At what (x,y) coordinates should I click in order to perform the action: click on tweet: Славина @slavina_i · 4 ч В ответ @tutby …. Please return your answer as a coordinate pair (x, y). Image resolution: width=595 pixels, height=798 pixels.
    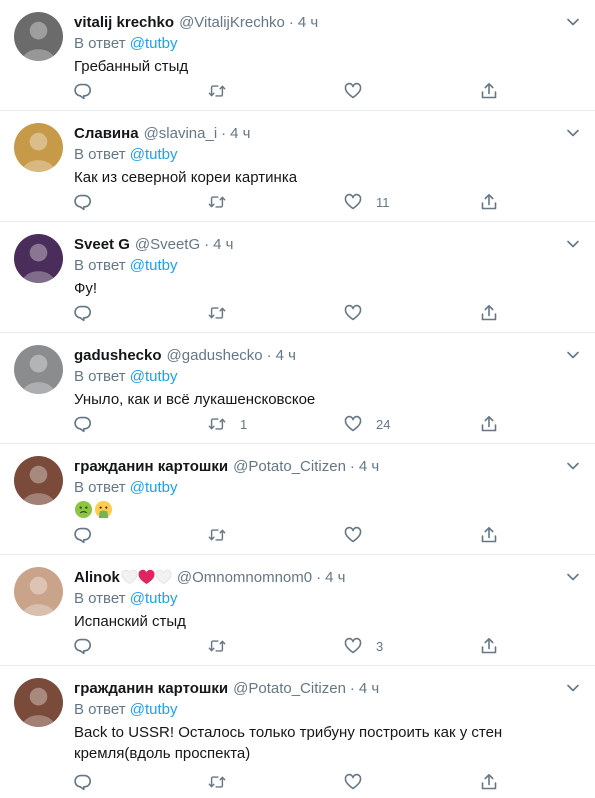
    Looking at the image, I should click on (297, 166).